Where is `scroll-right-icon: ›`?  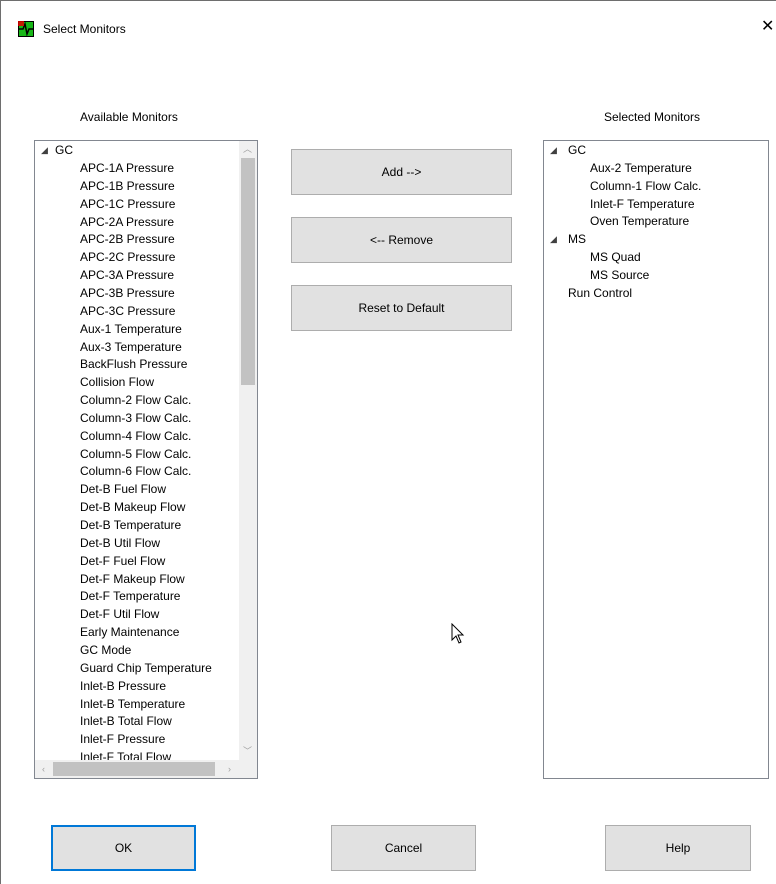
scroll-right-icon: › is located at coordinates (229, 769).